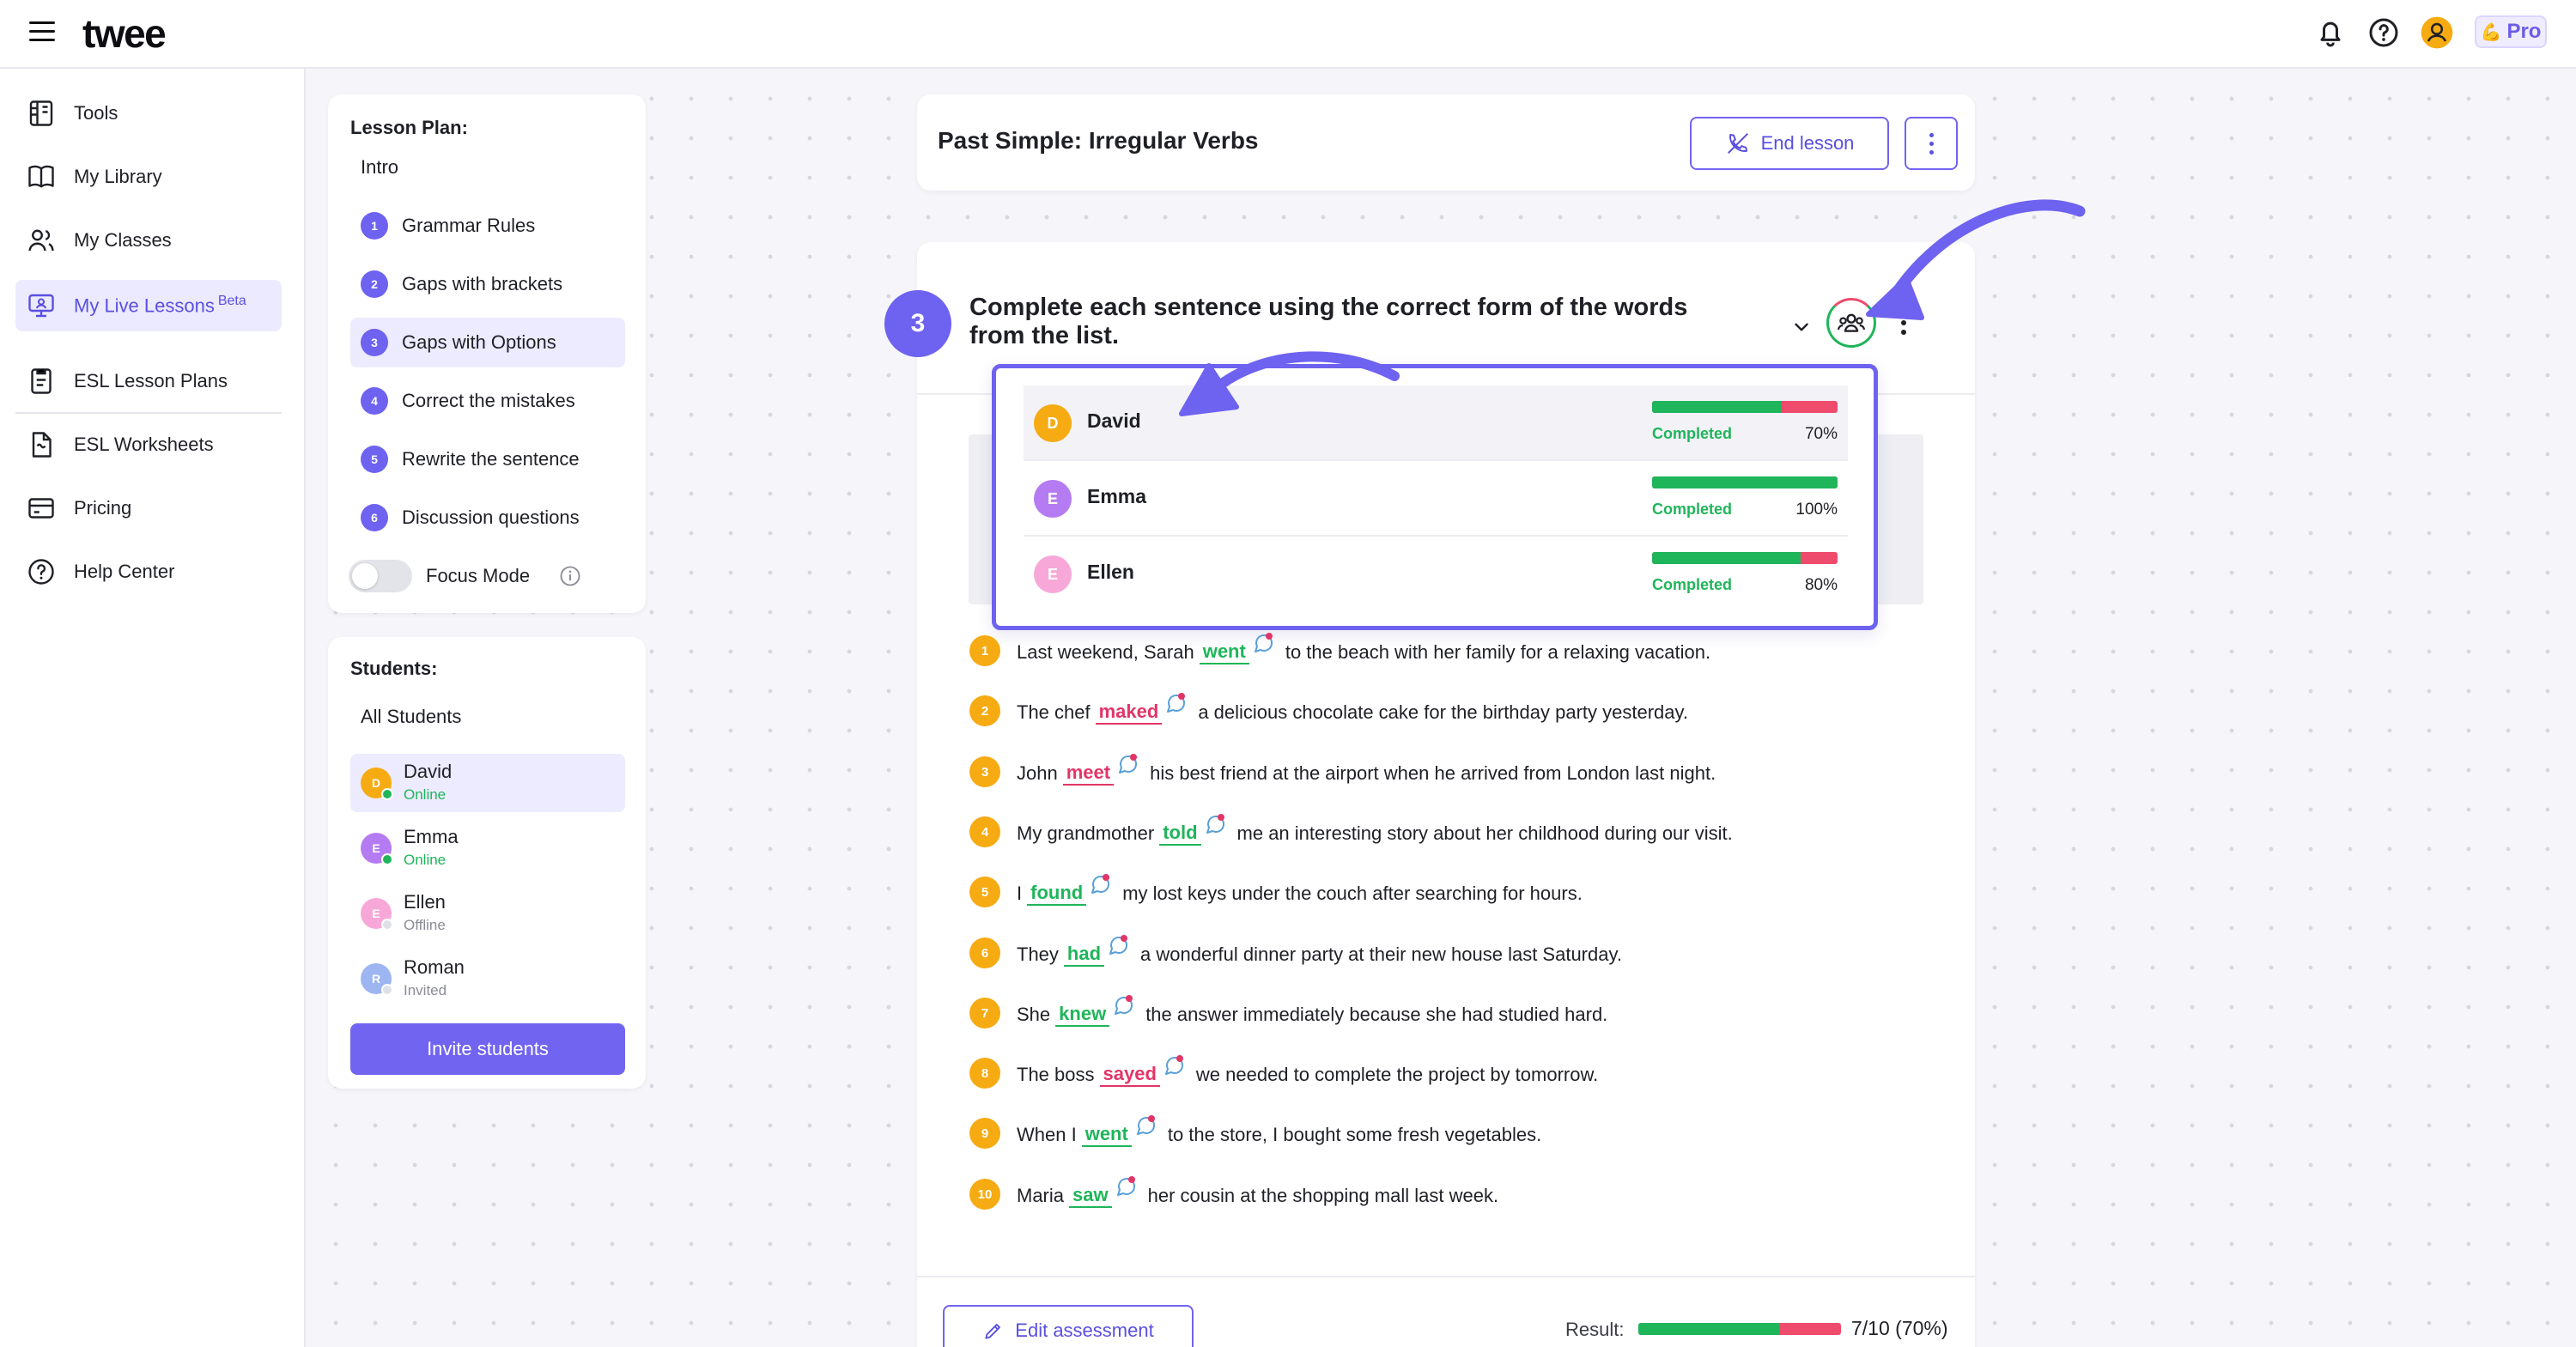  Describe the element at coordinates (1098, 140) in the screenshot. I see `lesson-title: Past Simple: Irregular Verbs` at that location.